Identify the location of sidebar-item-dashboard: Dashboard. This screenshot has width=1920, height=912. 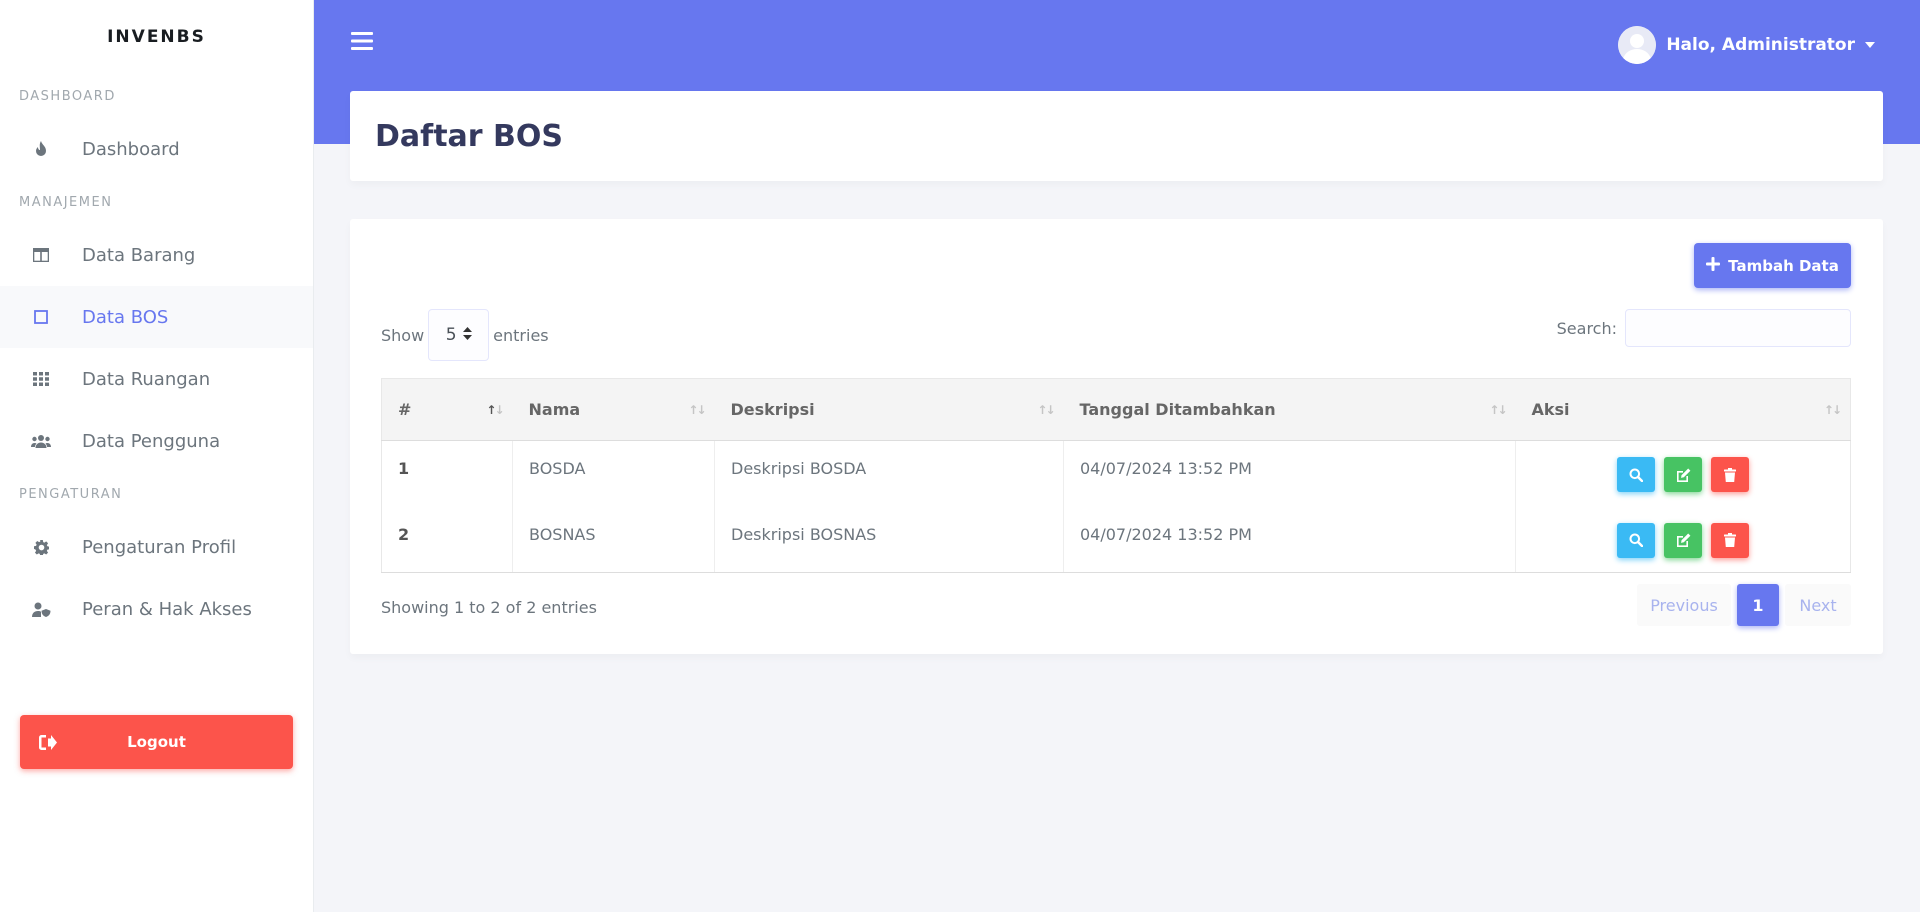
(156, 149).